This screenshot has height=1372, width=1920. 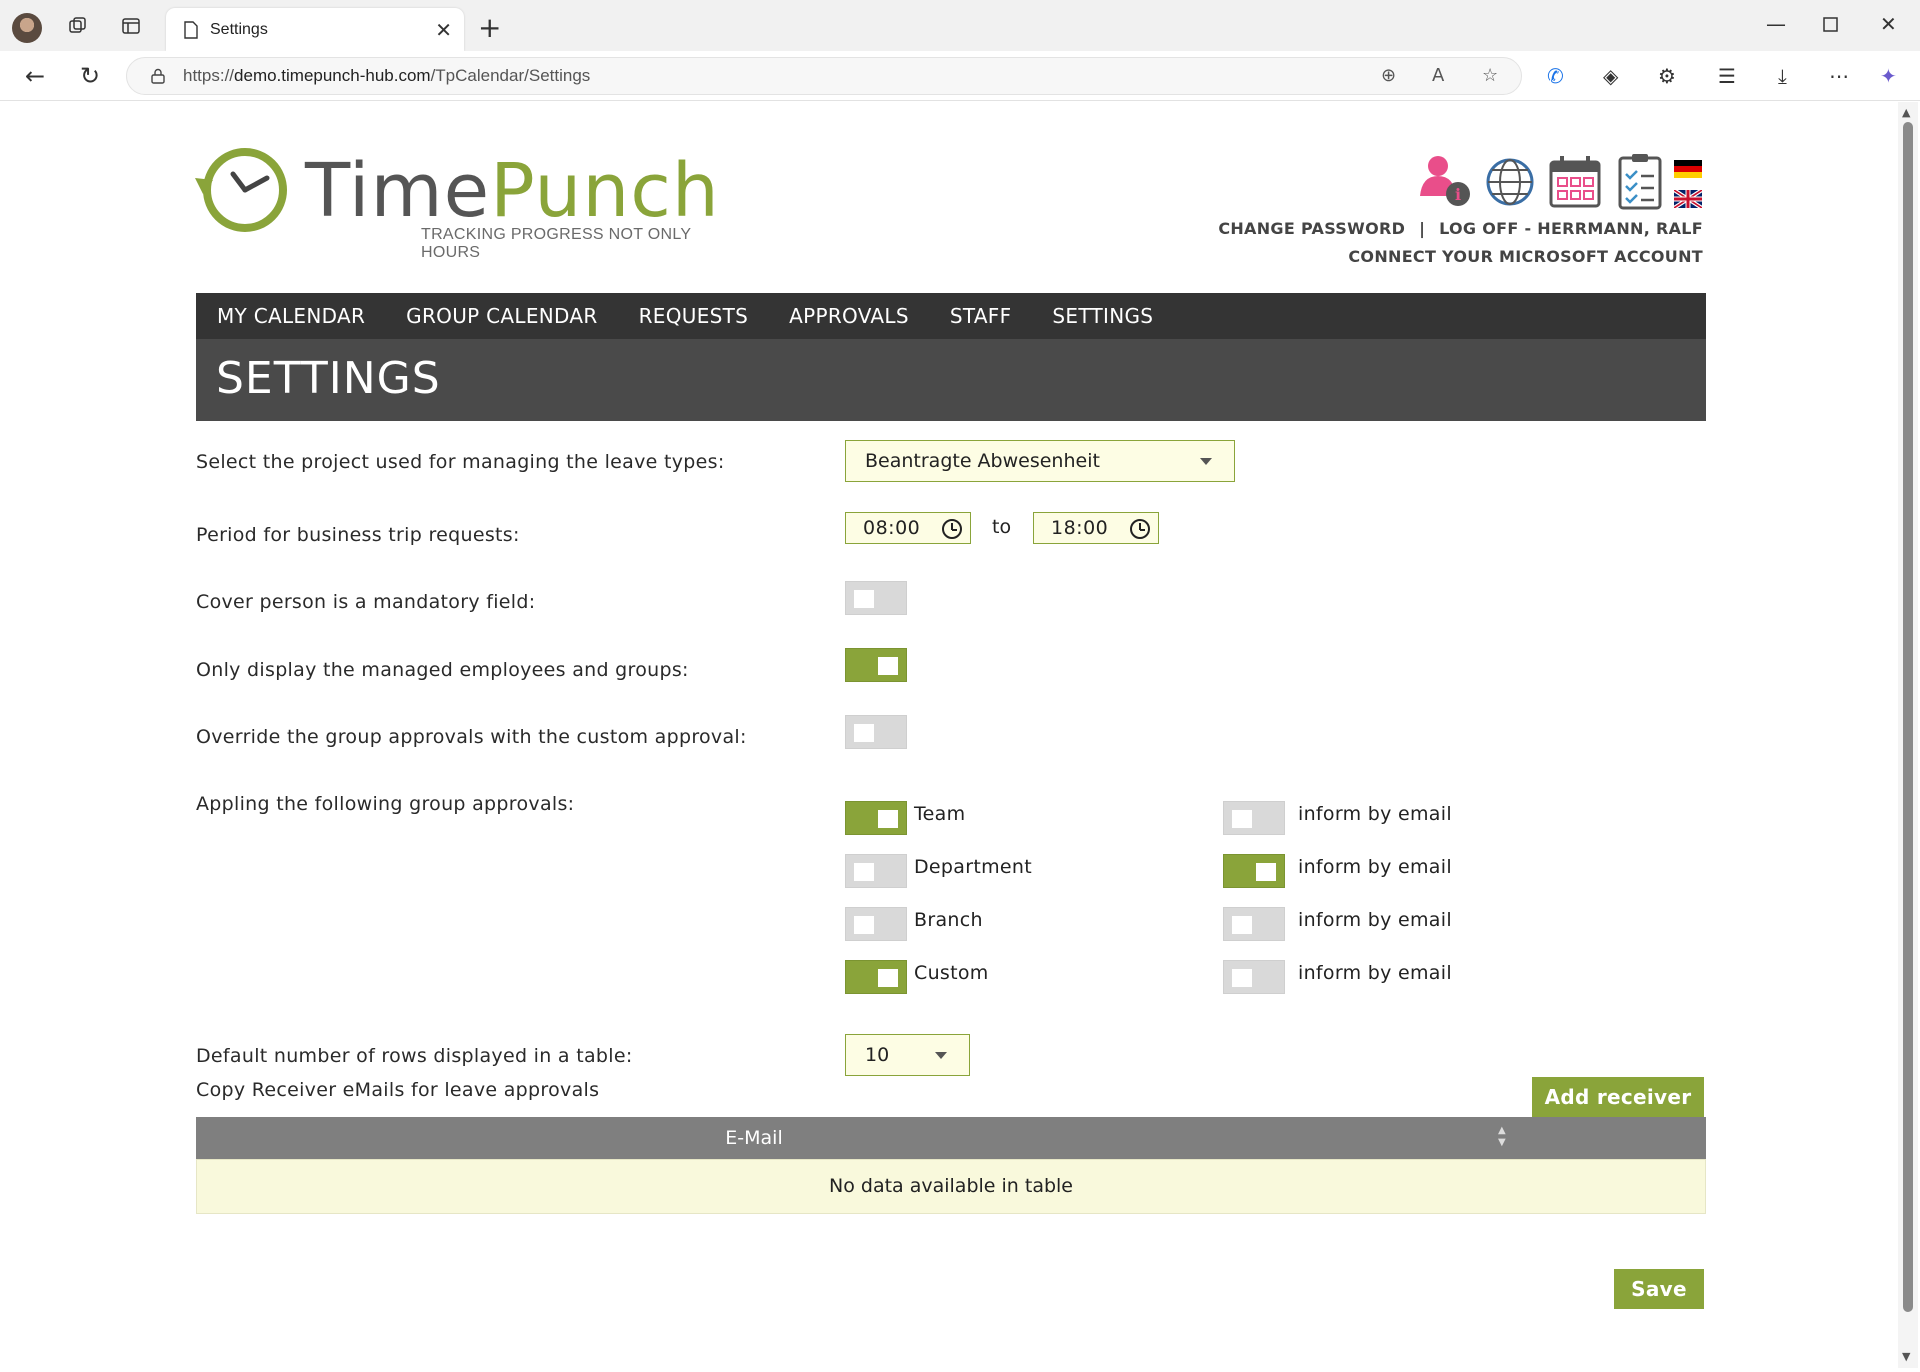 What do you see at coordinates (1575, 181) in the screenshot?
I see `calendar-icon` at bounding box center [1575, 181].